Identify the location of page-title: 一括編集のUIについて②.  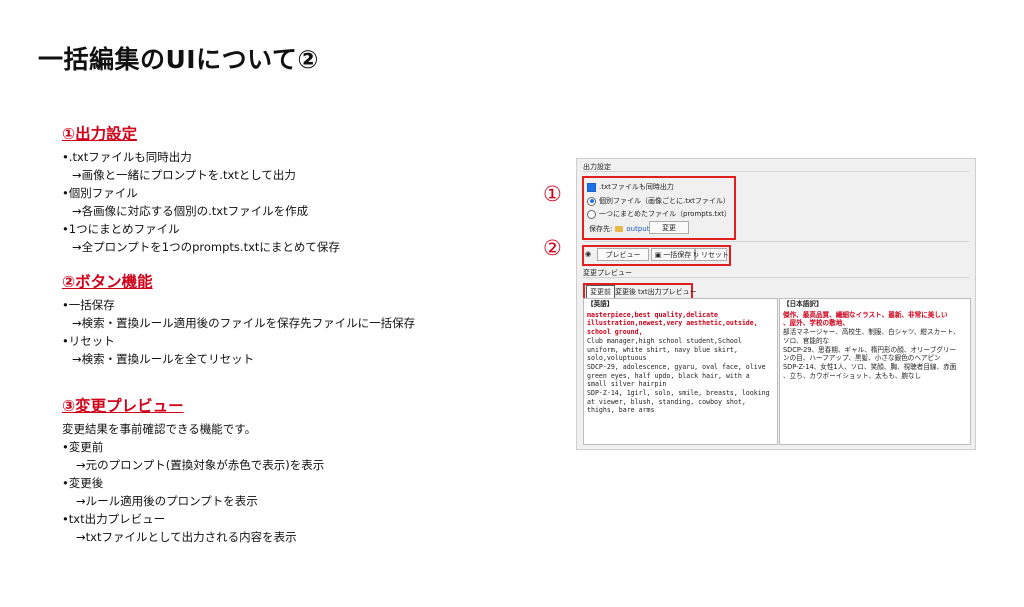
(179, 59).